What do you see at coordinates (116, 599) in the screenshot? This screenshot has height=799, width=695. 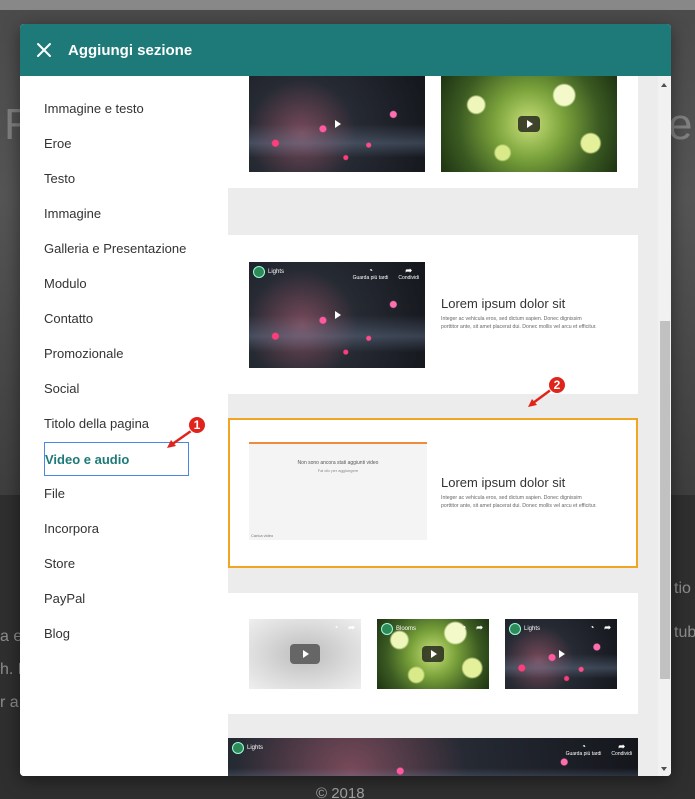 I see `sidebar-item-paypal: PayPal` at bounding box center [116, 599].